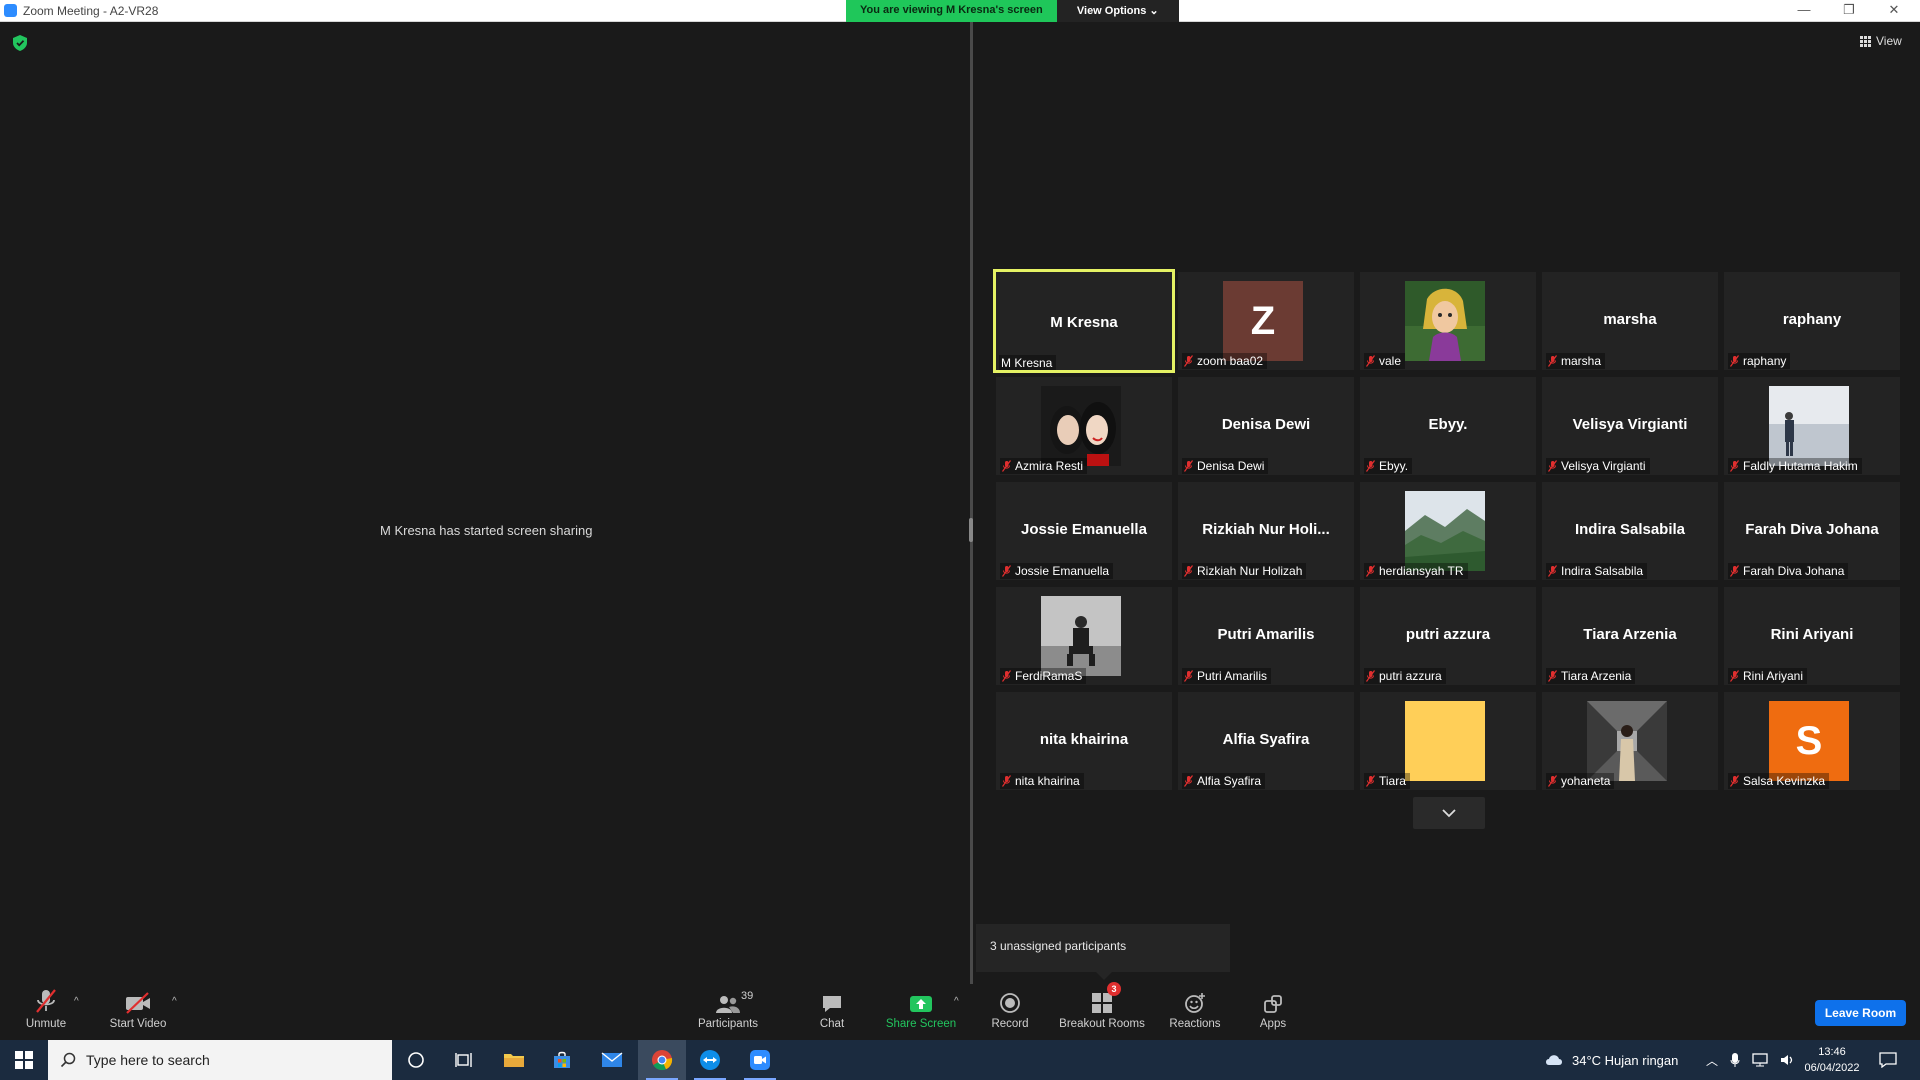 The height and width of the screenshot is (1080, 1920). I want to click on unassigned-participants-popup: 3 unassigned participants, so click(1103, 948).